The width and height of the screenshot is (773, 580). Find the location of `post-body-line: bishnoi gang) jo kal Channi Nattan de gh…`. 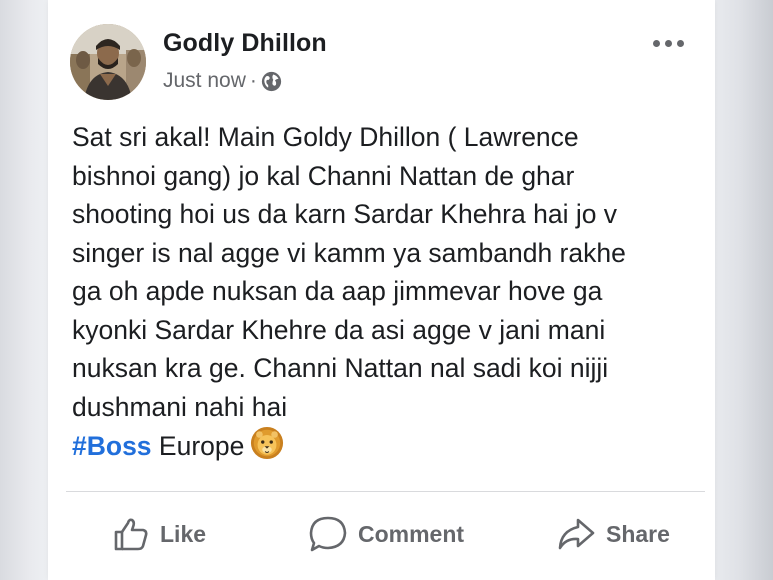

post-body-line: bishnoi gang) jo kal Channi Nattan de gh… is located at coordinates (323, 175).